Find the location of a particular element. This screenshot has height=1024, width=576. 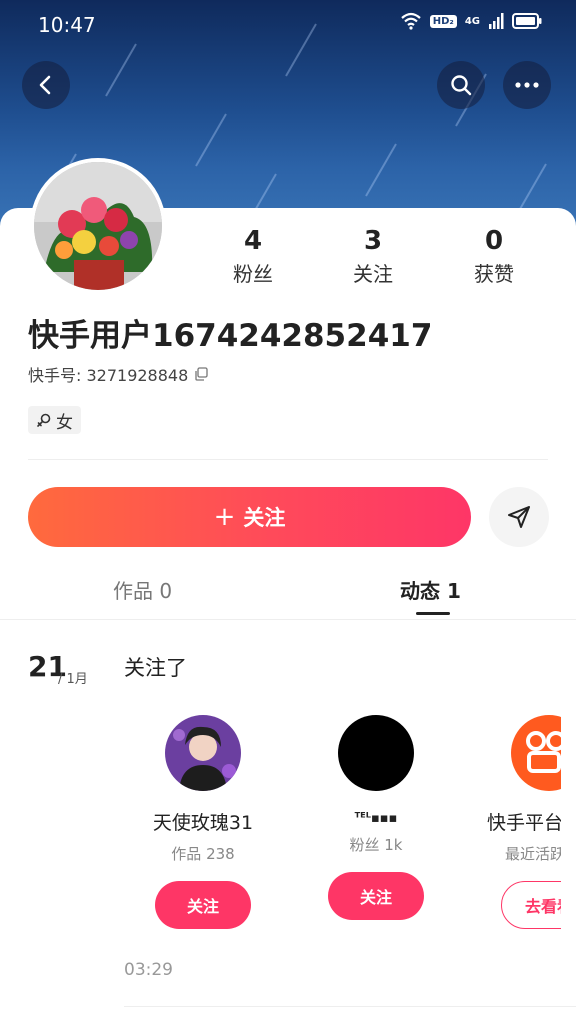

stat-fans: 4 粉丝 is located at coordinates (253, 256).